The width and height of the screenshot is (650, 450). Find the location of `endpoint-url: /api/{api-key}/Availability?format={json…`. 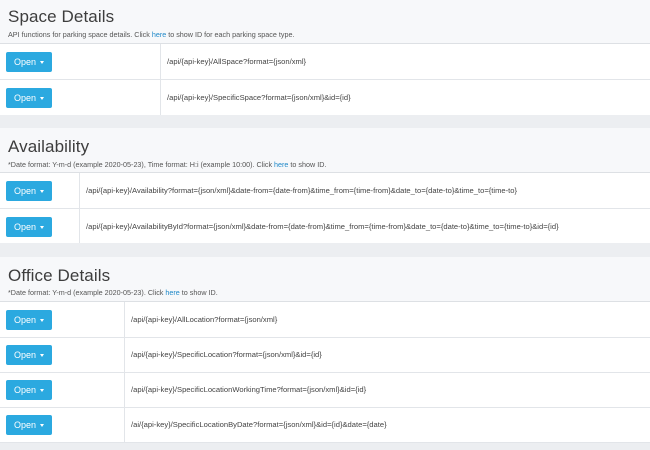

endpoint-url: /api/{api-key}/Availability?format={json… is located at coordinates (302, 190).